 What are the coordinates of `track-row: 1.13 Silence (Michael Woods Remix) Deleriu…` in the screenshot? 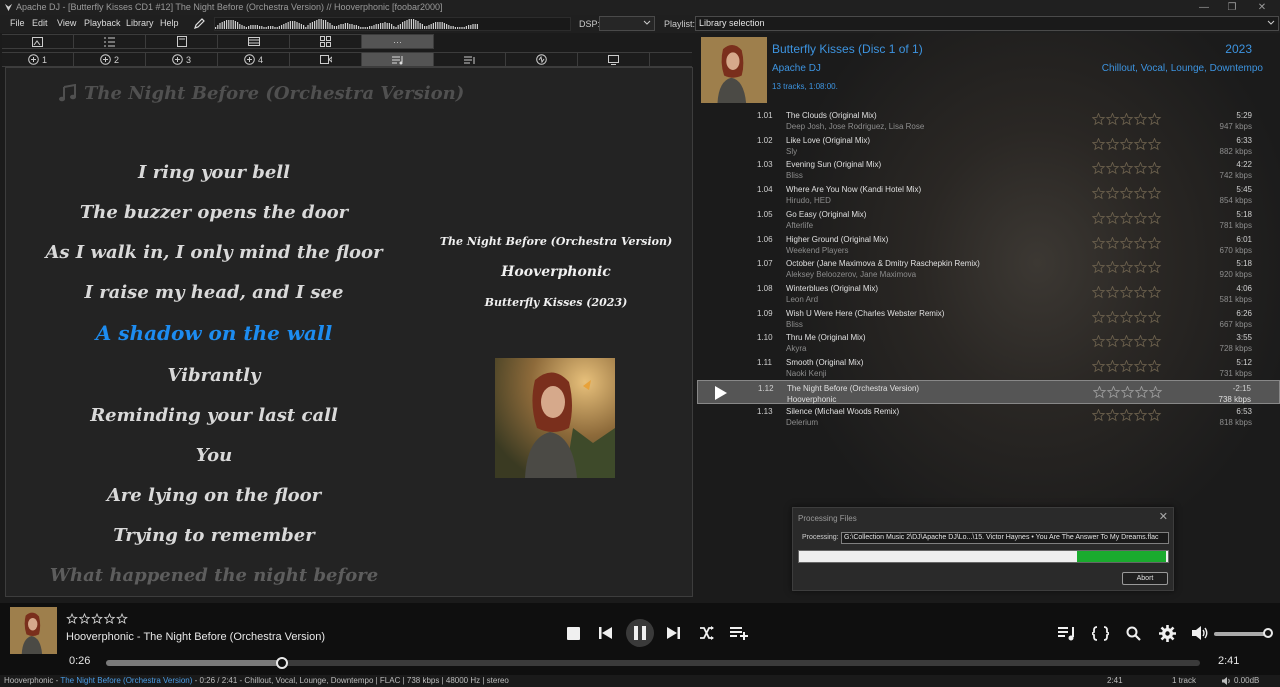 It's located at (988, 416).